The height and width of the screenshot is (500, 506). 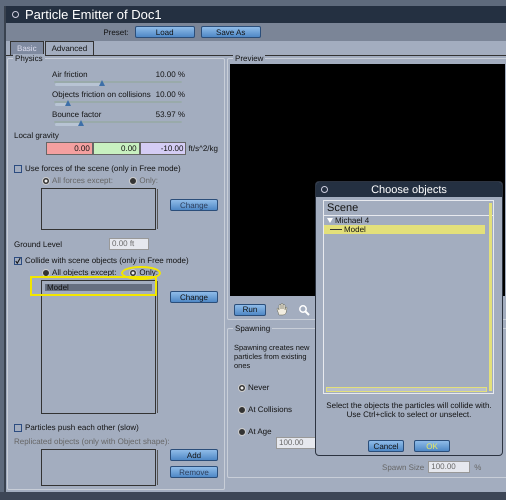 What do you see at coordinates (107, 260) in the screenshot?
I see `checkbox-label: Collide with scene objects (only in Free mode)` at bounding box center [107, 260].